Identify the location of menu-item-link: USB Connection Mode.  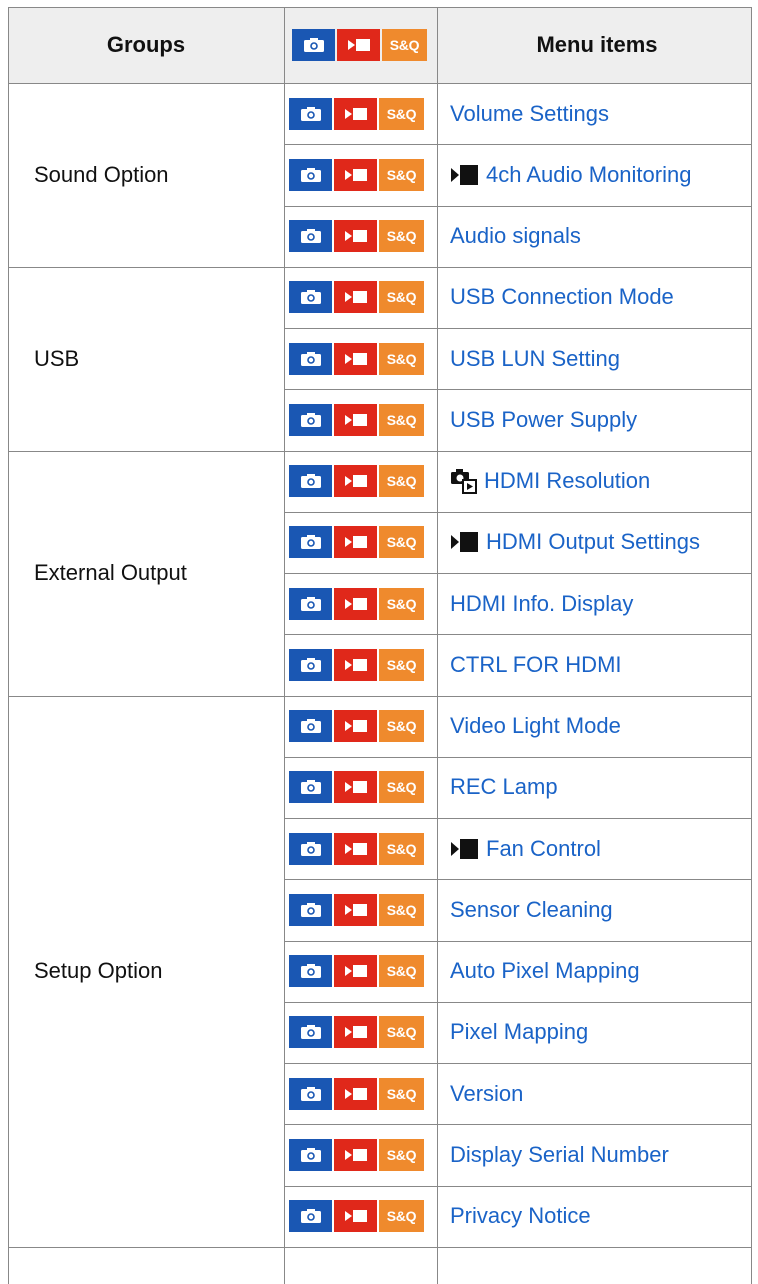
(562, 297).